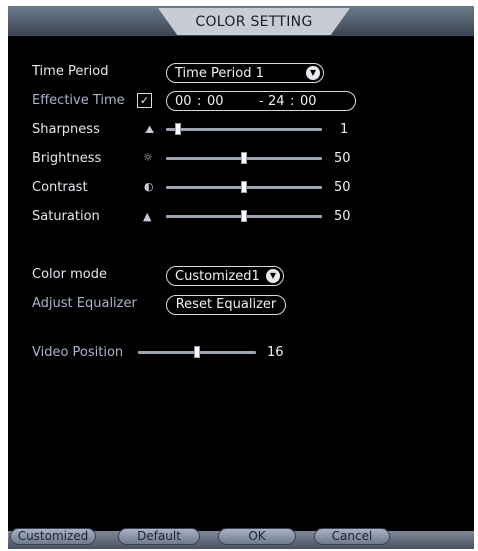 The image size is (478, 551). I want to click on effective-time-checkbox: ✓, so click(144, 100).